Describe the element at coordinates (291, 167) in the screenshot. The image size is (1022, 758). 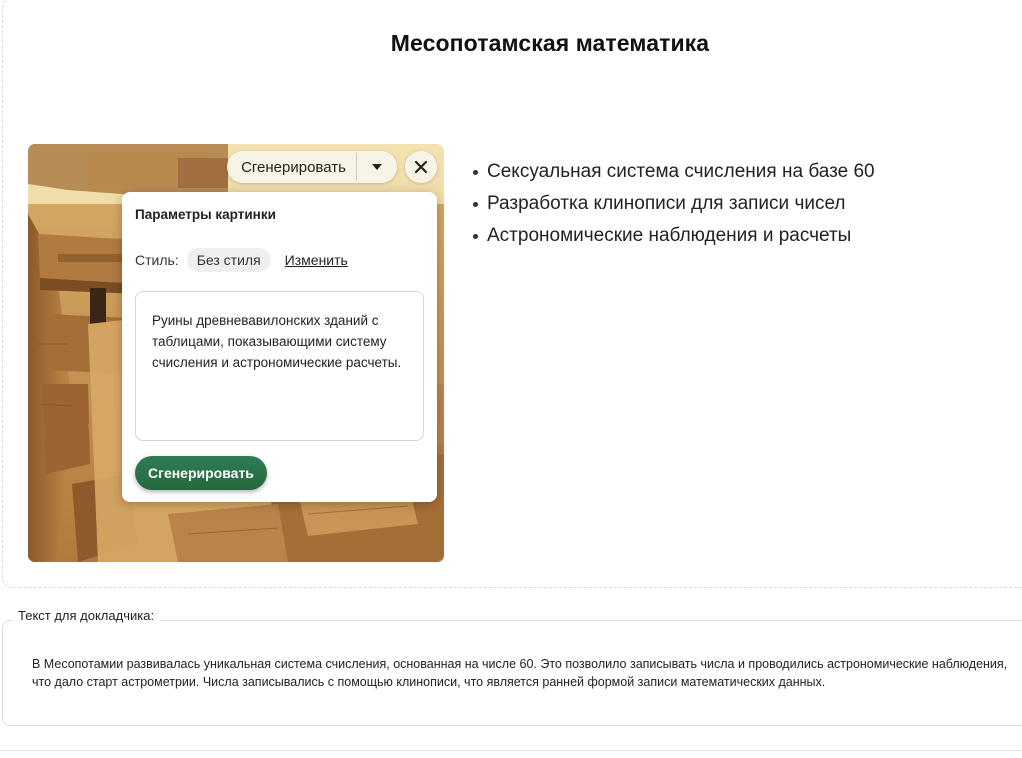
I see `regenerate-image-button: Сгенерировать` at that location.